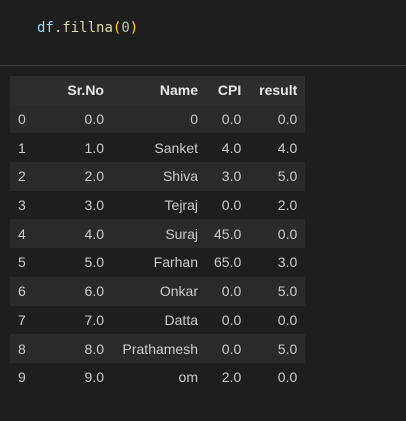 The width and height of the screenshot is (406, 421). I want to click on table-header-row: Sr.No Name CPI result, so click(158, 90).